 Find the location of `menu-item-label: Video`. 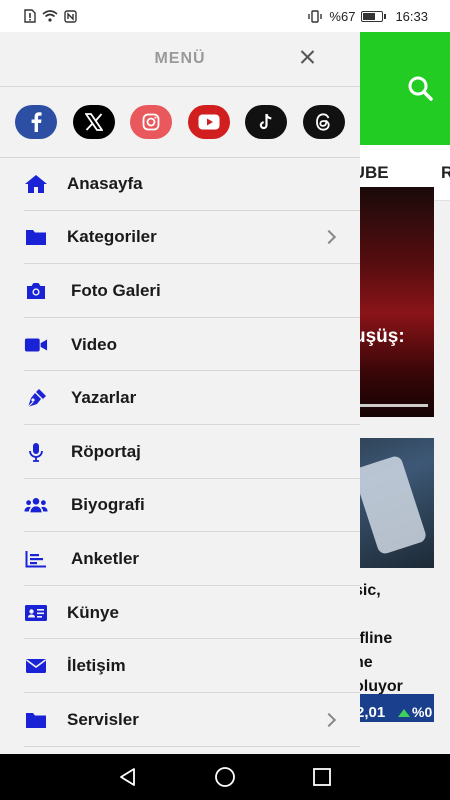

menu-item-label: Video is located at coordinates (94, 344).